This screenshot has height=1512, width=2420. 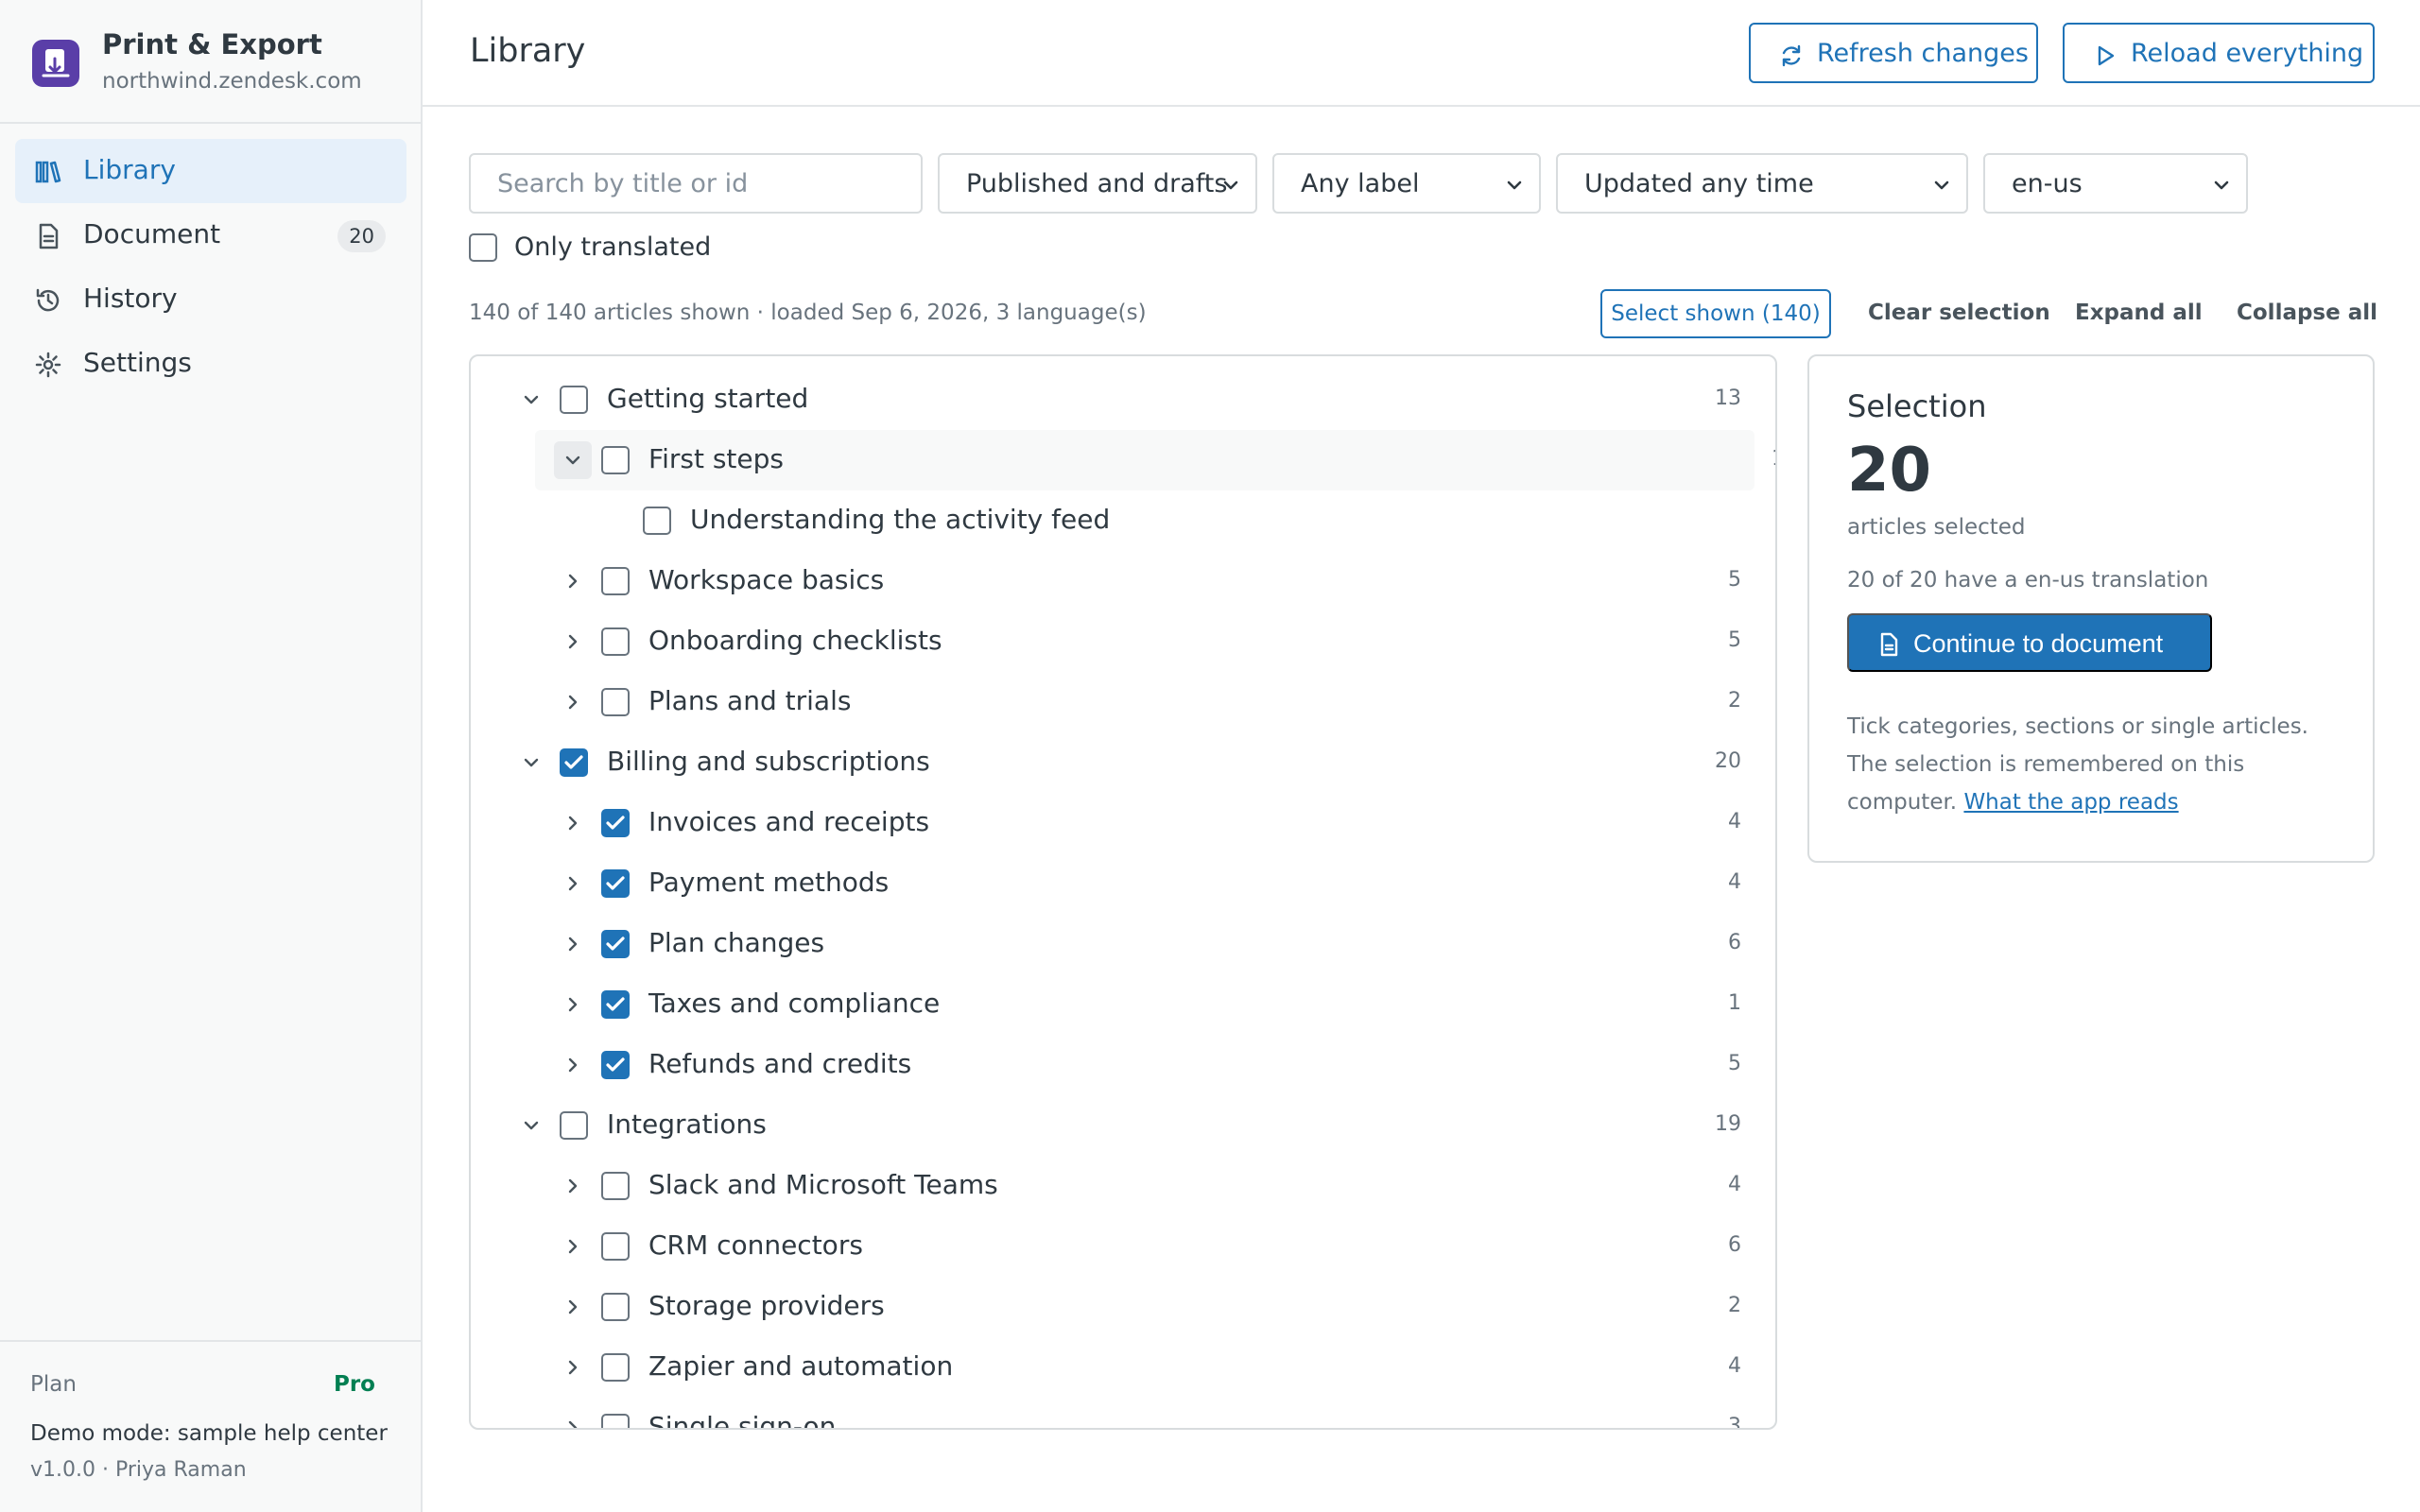 What do you see at coordinates (210, 299) in the screenshot?
I see `sidebar-item-history: History` at bounding box center [210, 299].